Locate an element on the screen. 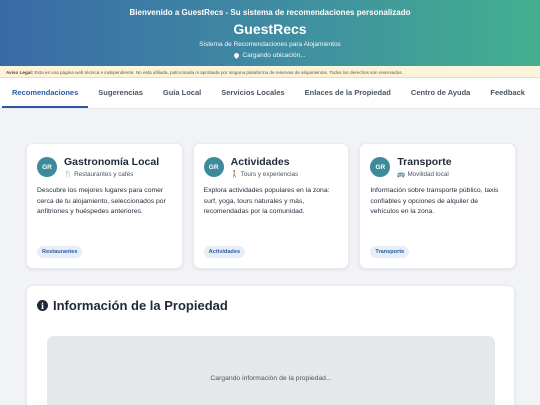 This screenshot has width=540, height=405. card-title: Actividades is located at coordinates (260, 162).